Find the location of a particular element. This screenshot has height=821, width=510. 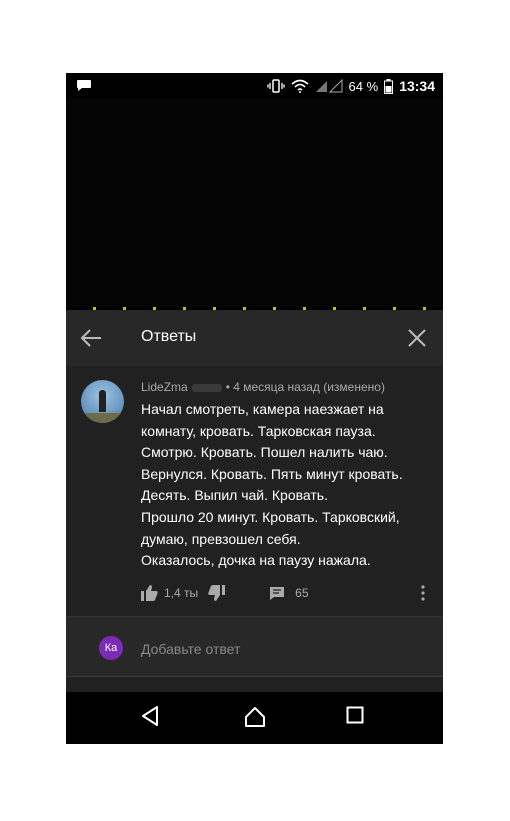

reply-icon is located at coordinates (277, 593).